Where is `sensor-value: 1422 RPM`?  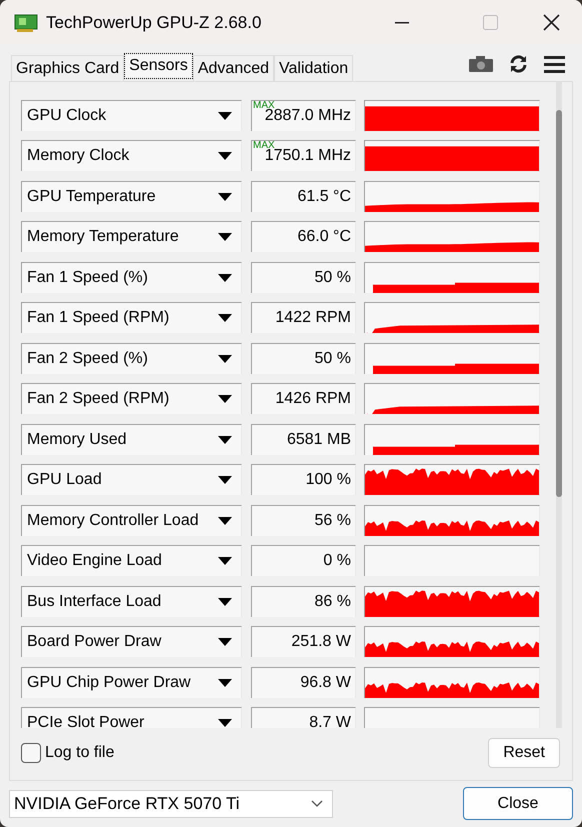
sensor-value: 1422 RPM is located at coordinates (313, 318).